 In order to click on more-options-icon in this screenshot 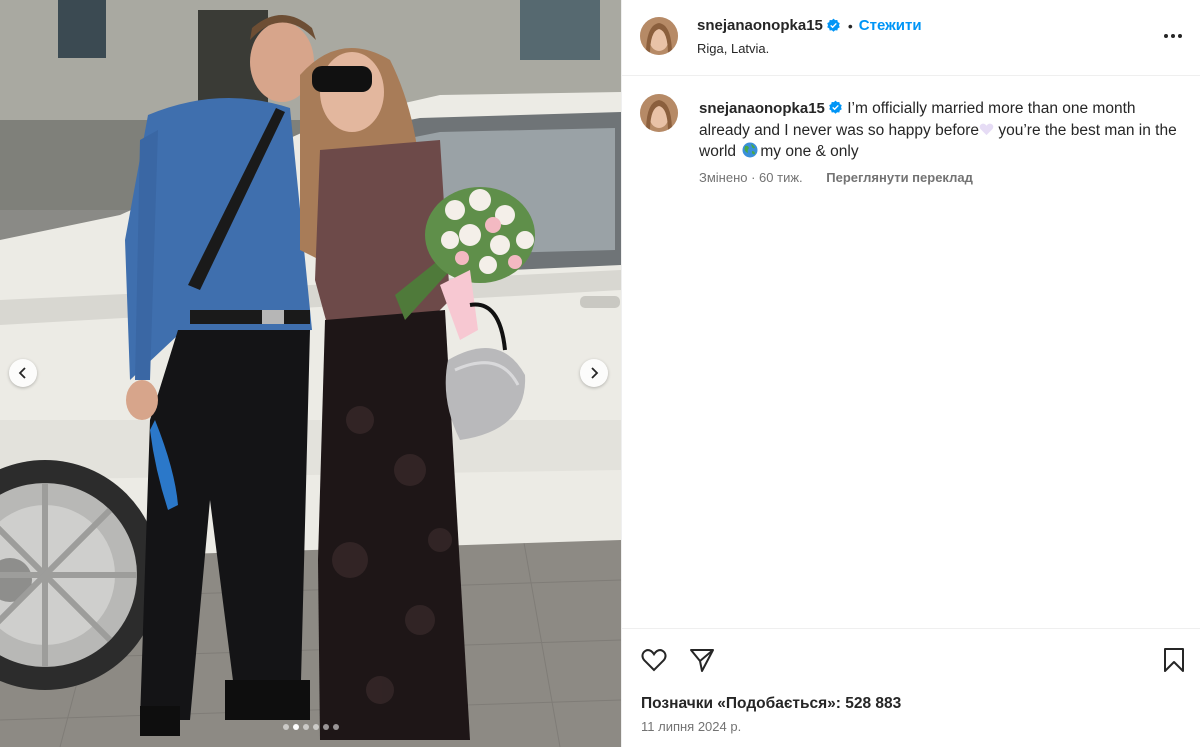, I will do `click(1173, 36)`.